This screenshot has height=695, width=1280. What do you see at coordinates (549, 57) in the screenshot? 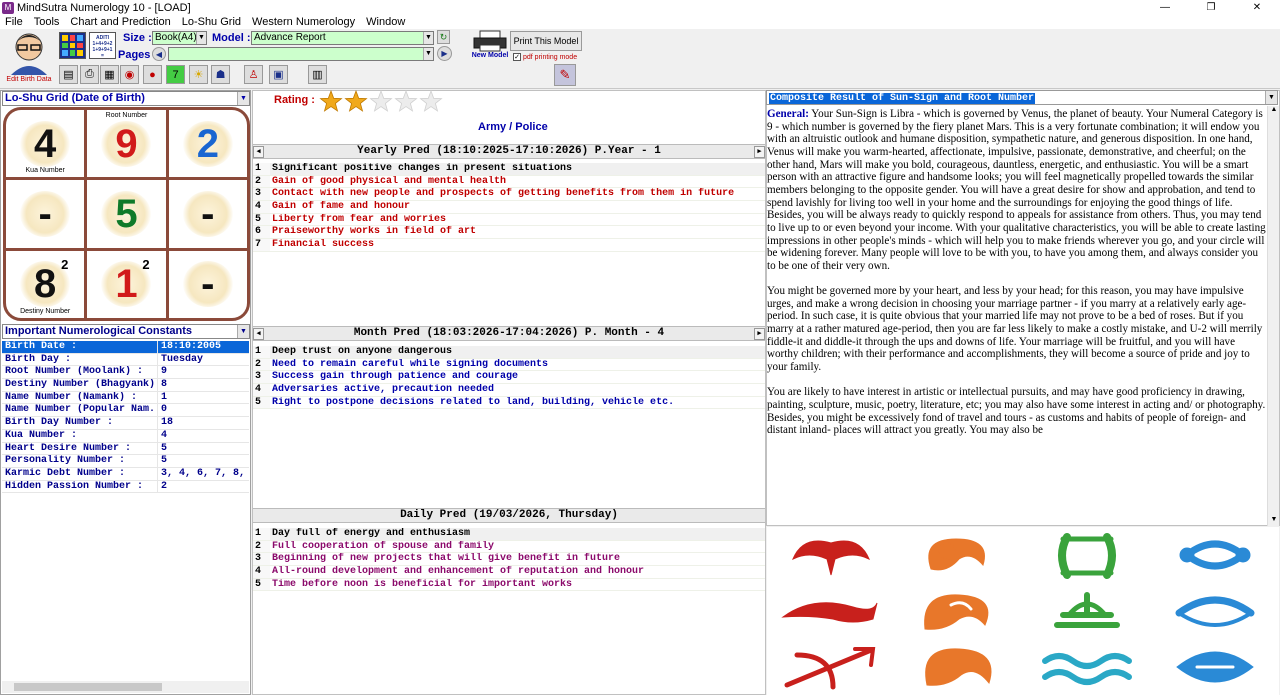
I see `pdf-mode-checkbox: ✓ pdf printing mode` at bounding box center [549, 57].